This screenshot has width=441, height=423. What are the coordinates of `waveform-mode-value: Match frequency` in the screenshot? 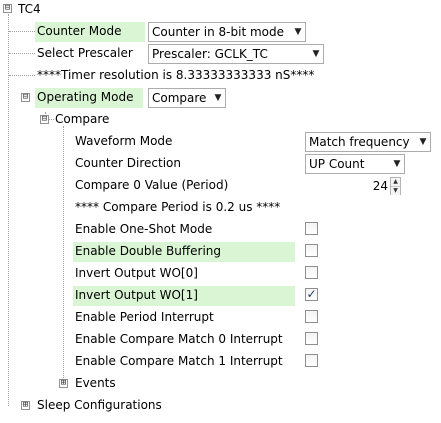 It's located at (359, 142).